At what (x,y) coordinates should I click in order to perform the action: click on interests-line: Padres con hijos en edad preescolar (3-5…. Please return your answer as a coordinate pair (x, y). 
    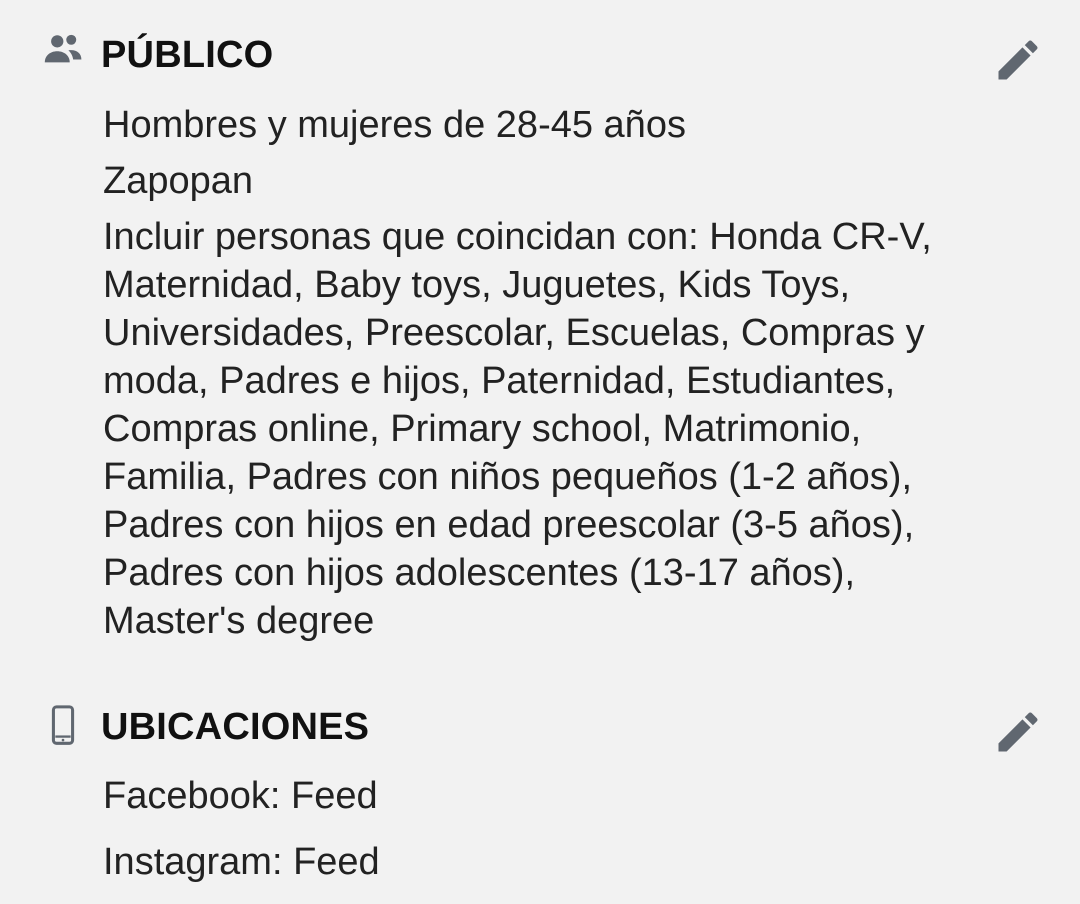
    Looking at the image, I should click on (509, 525).